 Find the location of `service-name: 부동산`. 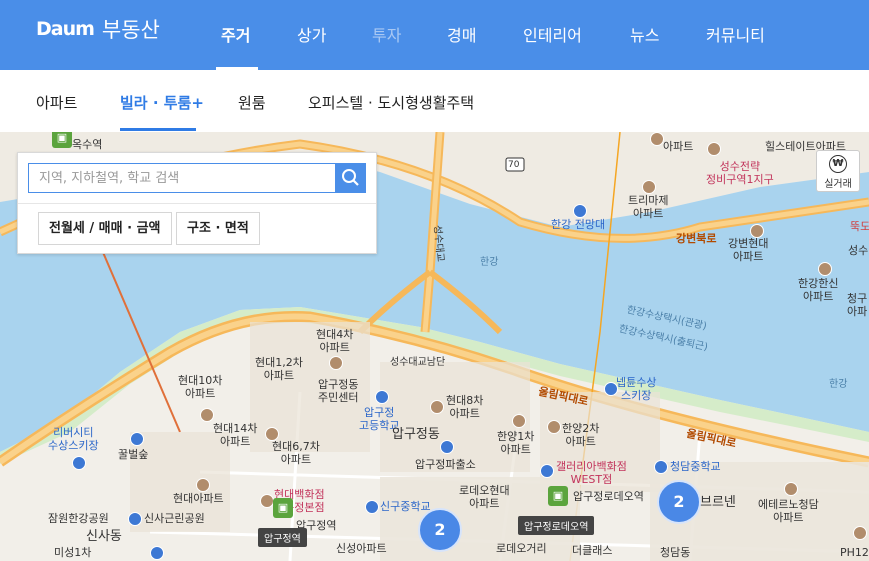

service-name: 부동산 is located at coordinates (130, 30).